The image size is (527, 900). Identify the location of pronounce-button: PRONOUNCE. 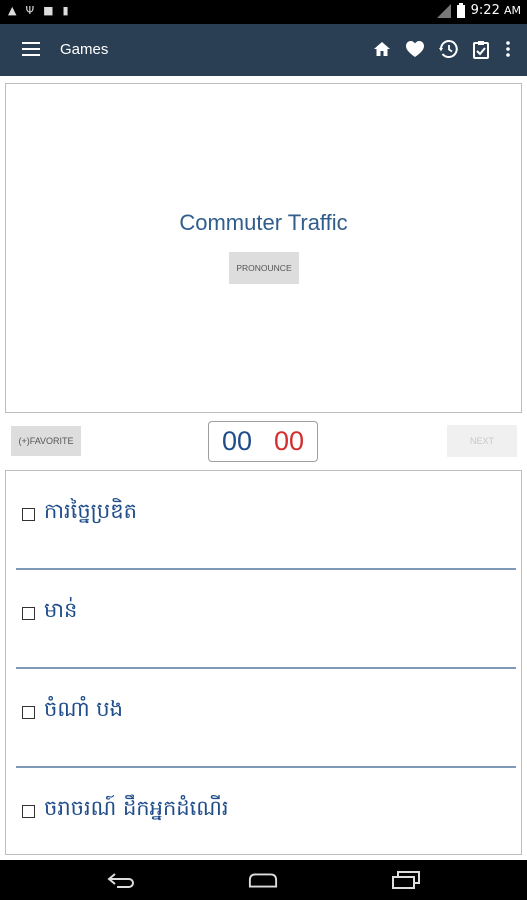
(264, 268).